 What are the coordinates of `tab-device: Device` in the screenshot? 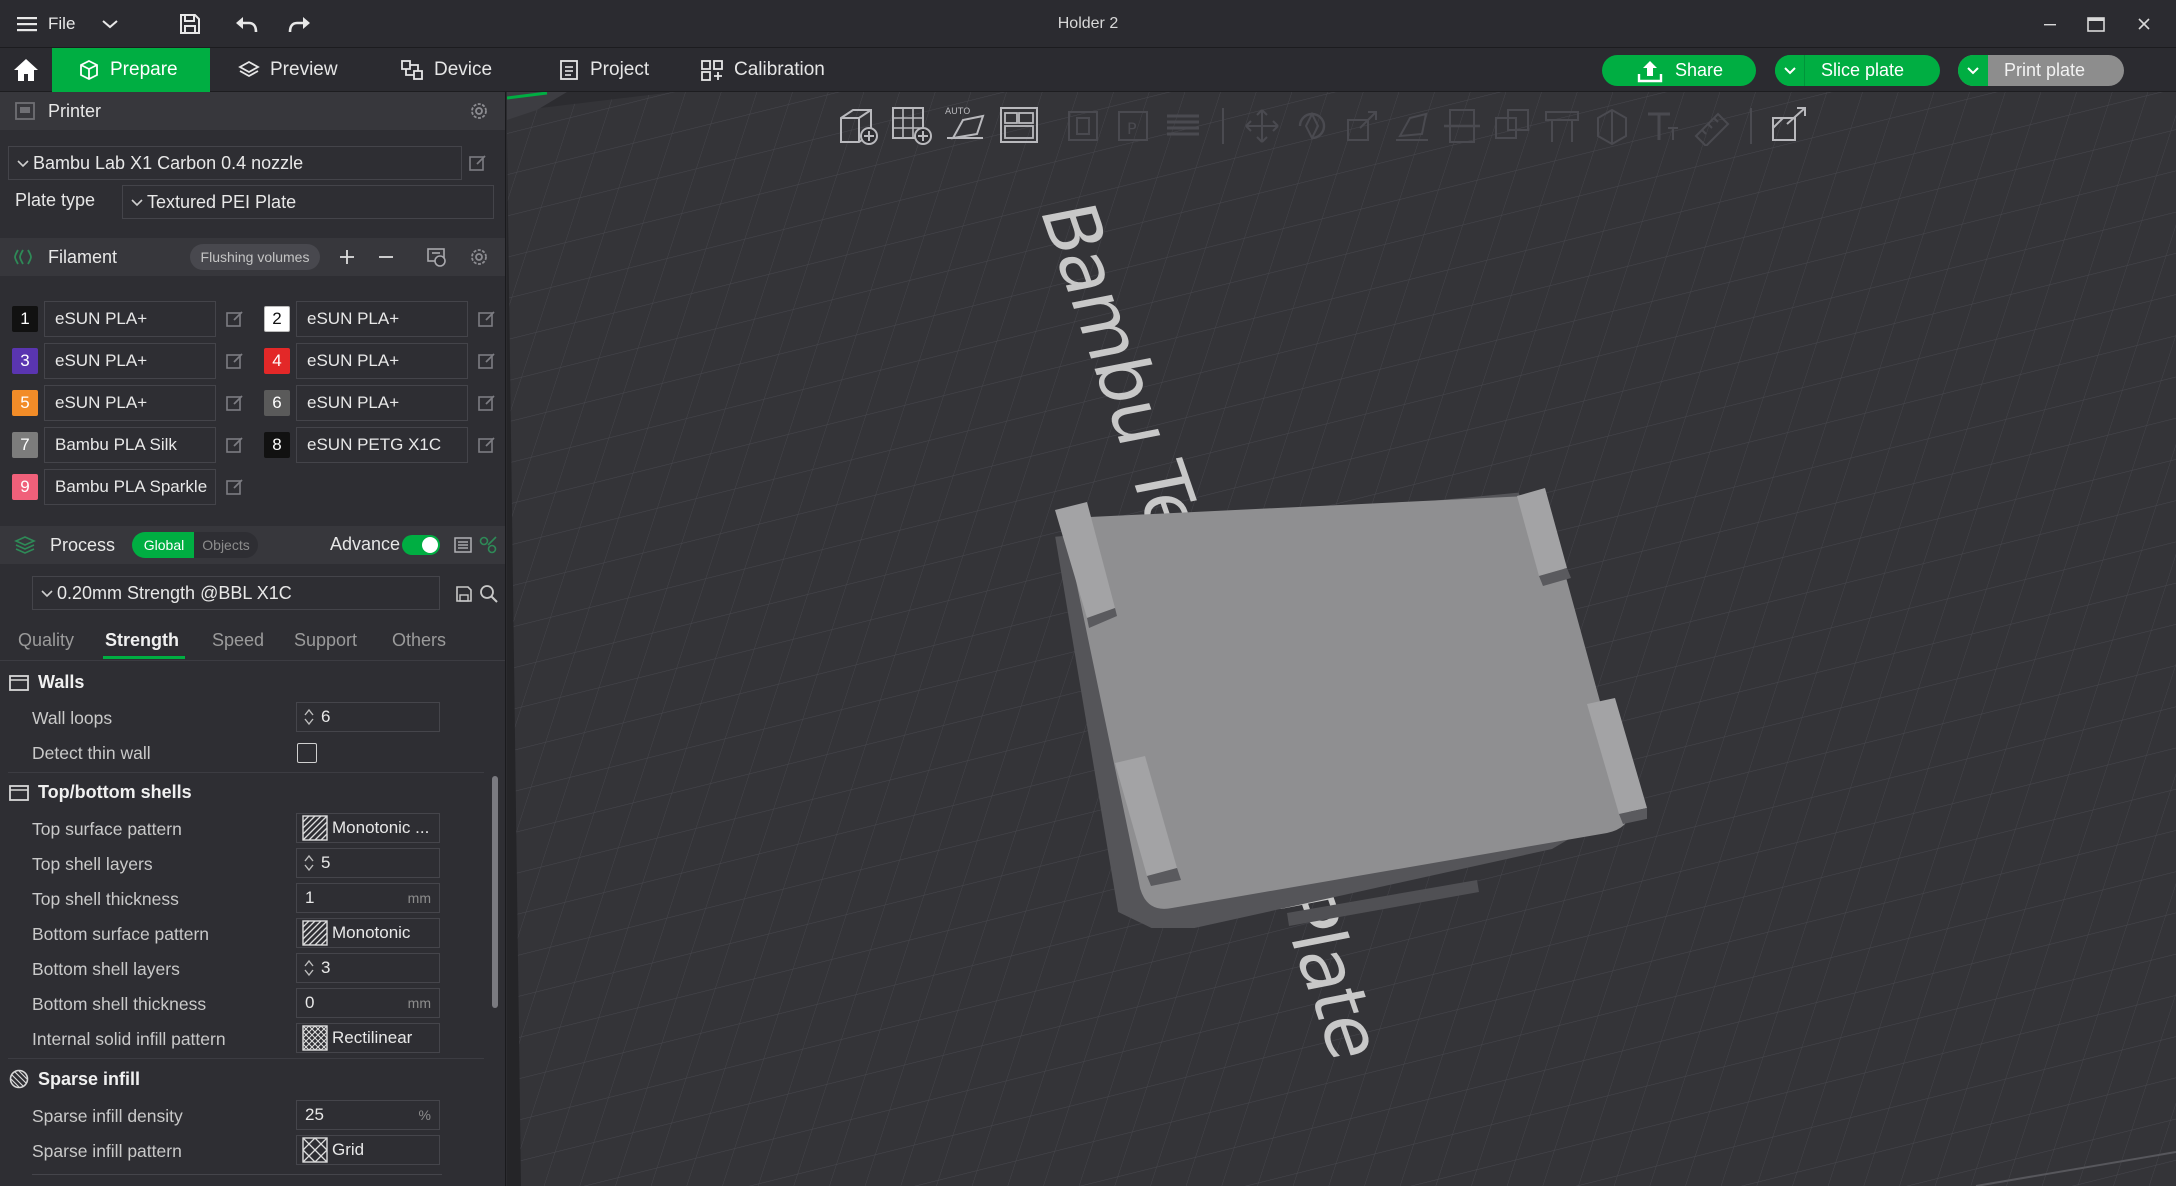 It's located at (446, 70).